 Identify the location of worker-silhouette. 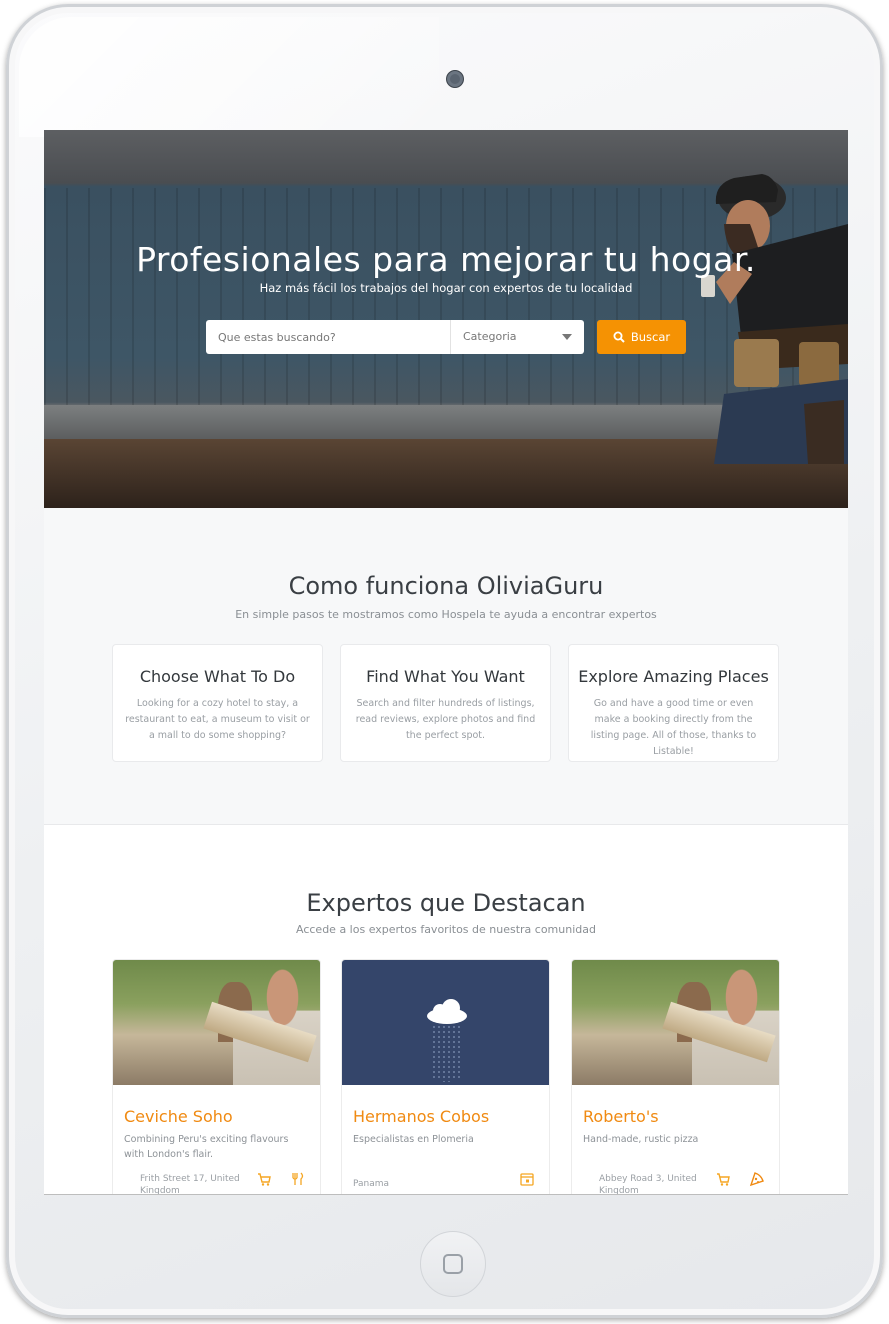
(781, 319).